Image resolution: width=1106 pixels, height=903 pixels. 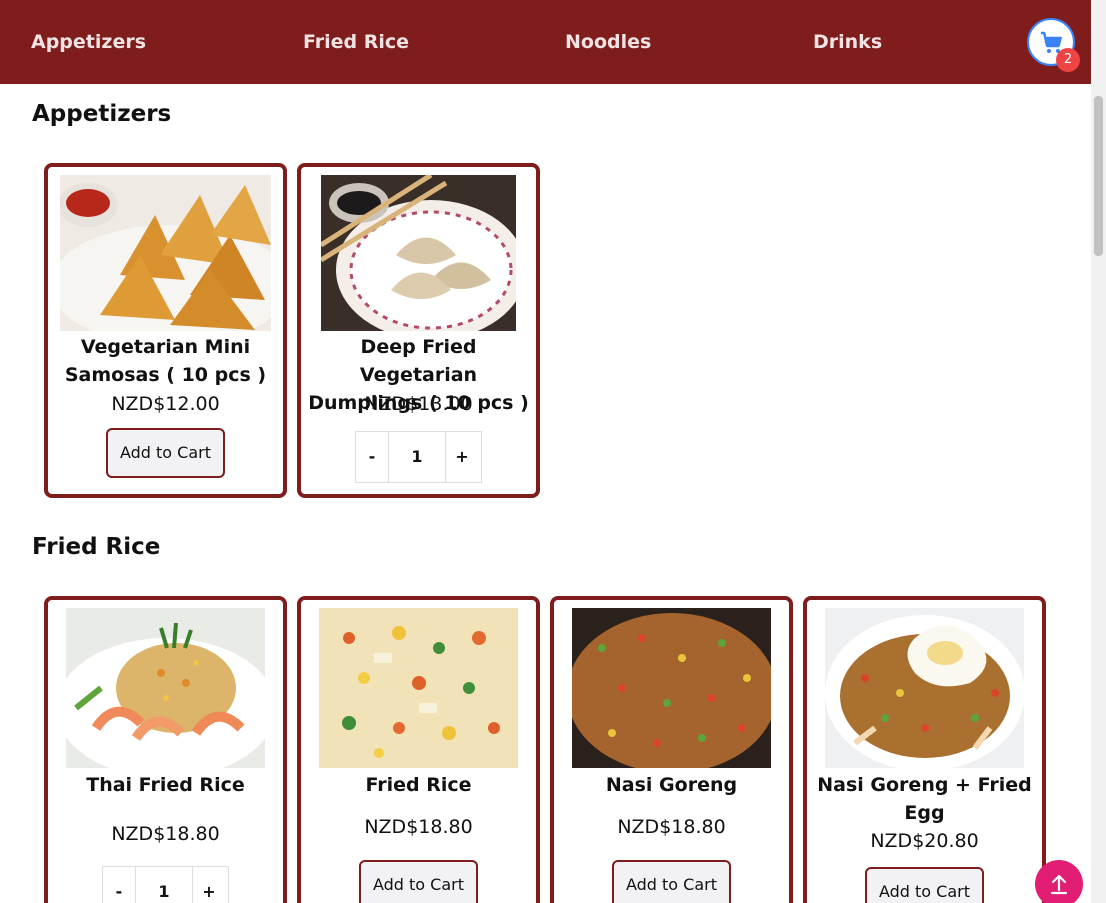 What do you see at coordinates (418, 688) in the screenshot?
I see `product-image-fried-rice` at bounding box center [418, 688].